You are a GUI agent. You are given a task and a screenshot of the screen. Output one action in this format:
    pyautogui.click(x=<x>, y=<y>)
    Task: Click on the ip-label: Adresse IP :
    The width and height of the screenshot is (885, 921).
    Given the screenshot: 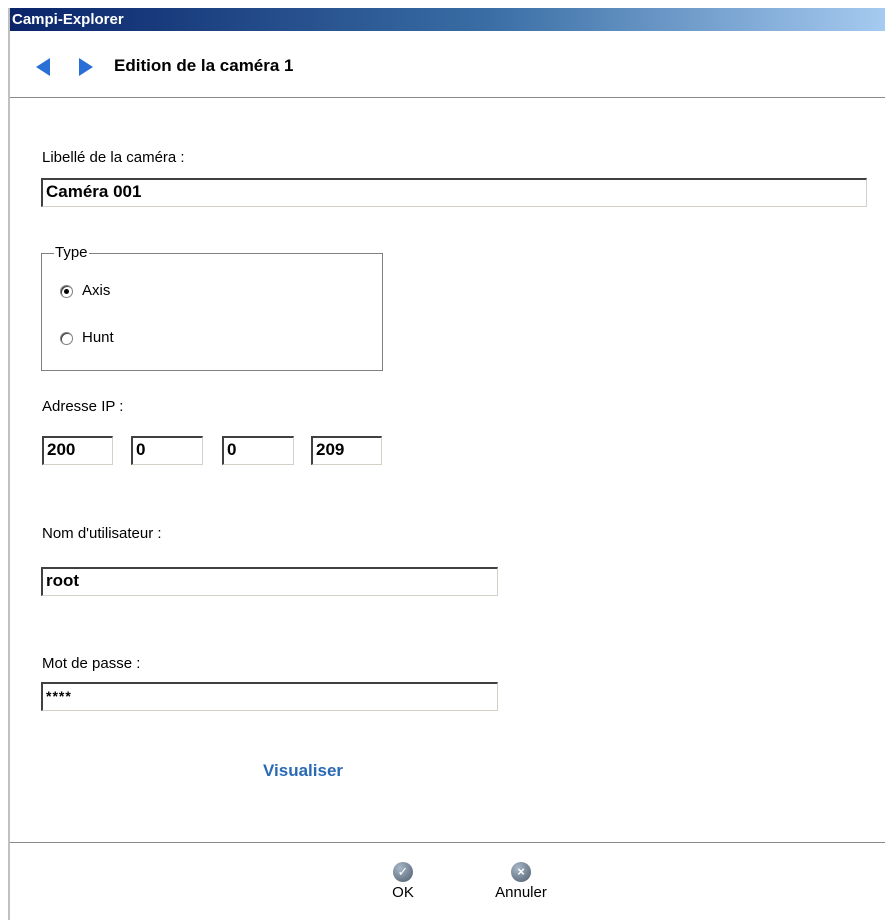 What is the action you would take?
    pyautogui.click(x=83, y=406)
    